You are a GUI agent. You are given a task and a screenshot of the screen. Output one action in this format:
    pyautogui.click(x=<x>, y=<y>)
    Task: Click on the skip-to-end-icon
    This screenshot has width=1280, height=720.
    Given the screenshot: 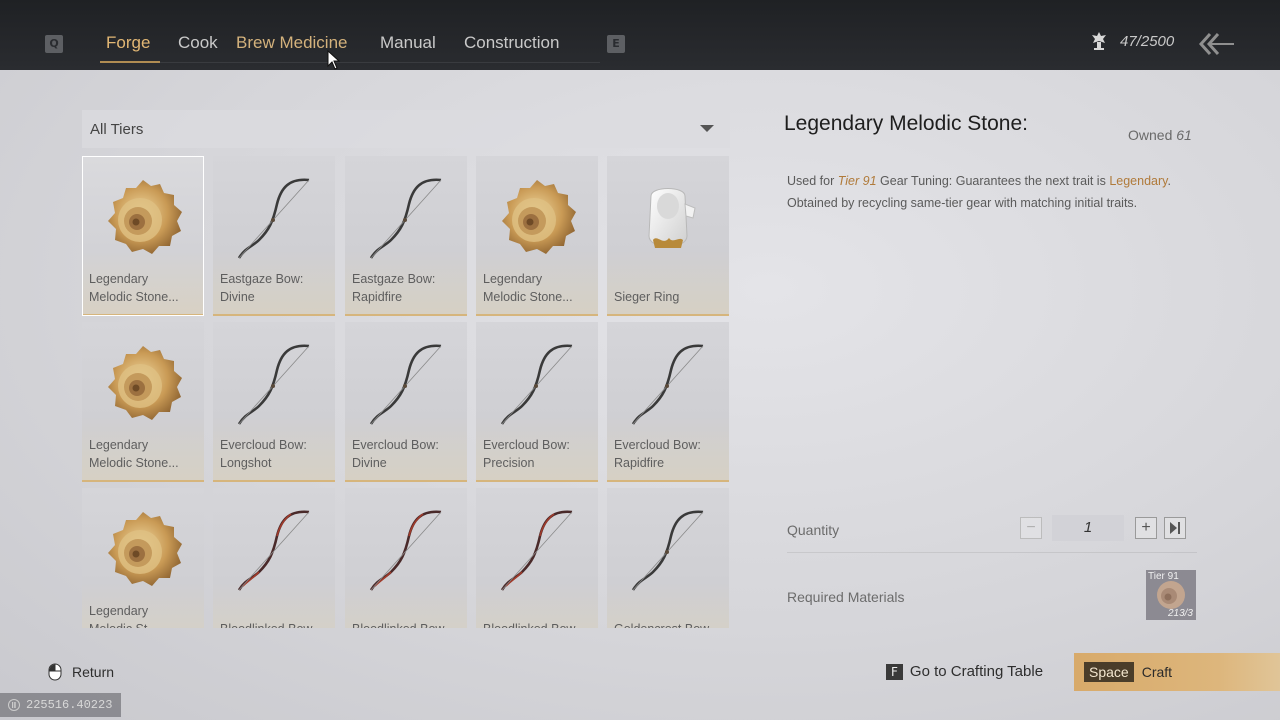 What is the action you would take?
    pyautogui.click(x=1175, y=528)
    